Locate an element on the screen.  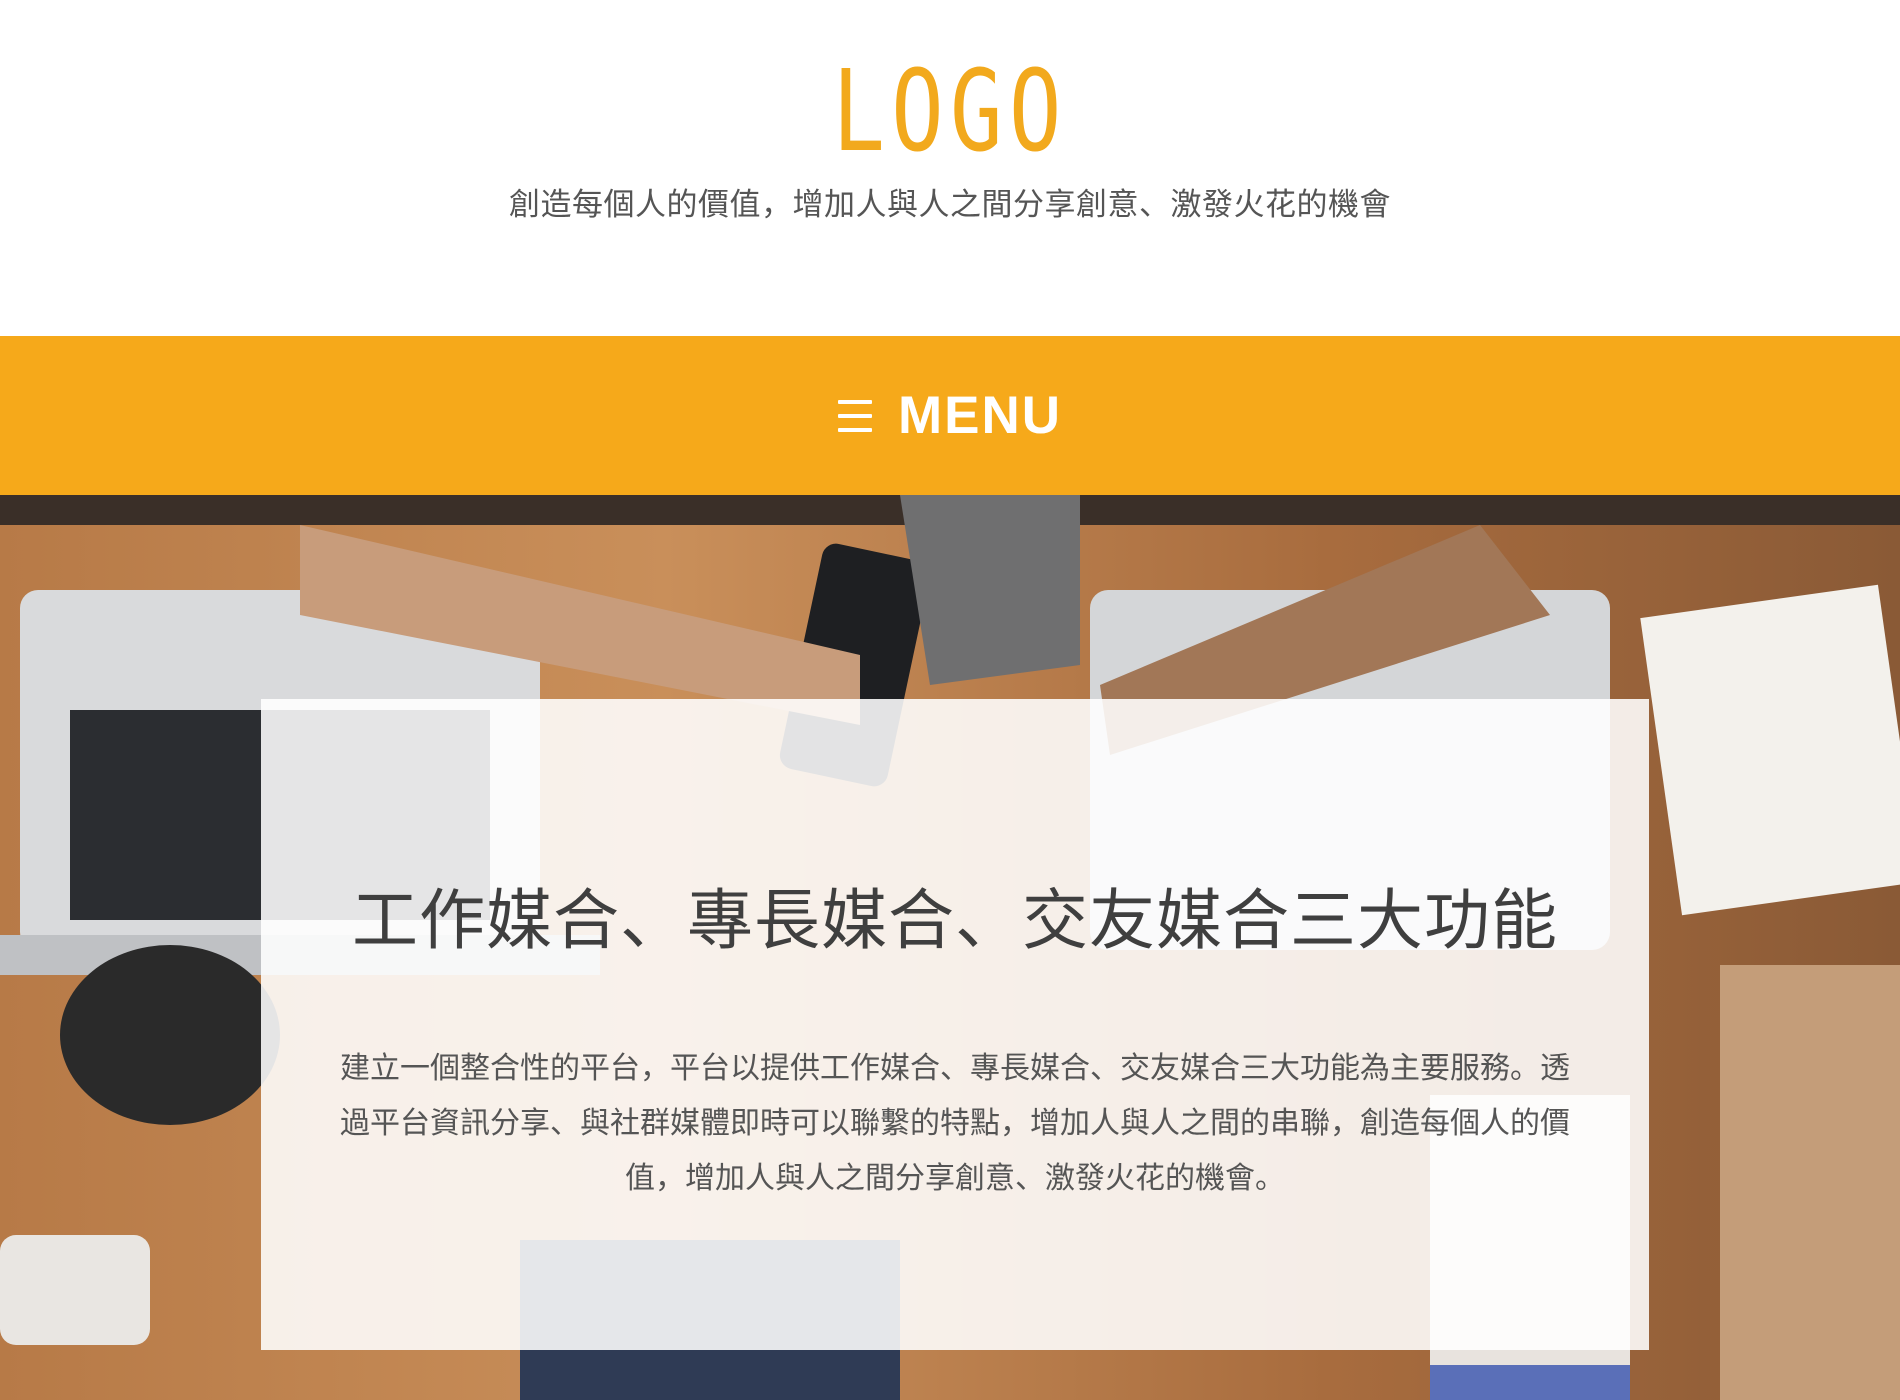
hero-title: 工作媒合、專長媒合、交友媒合三大功能 is located at coordinates (955, 921).